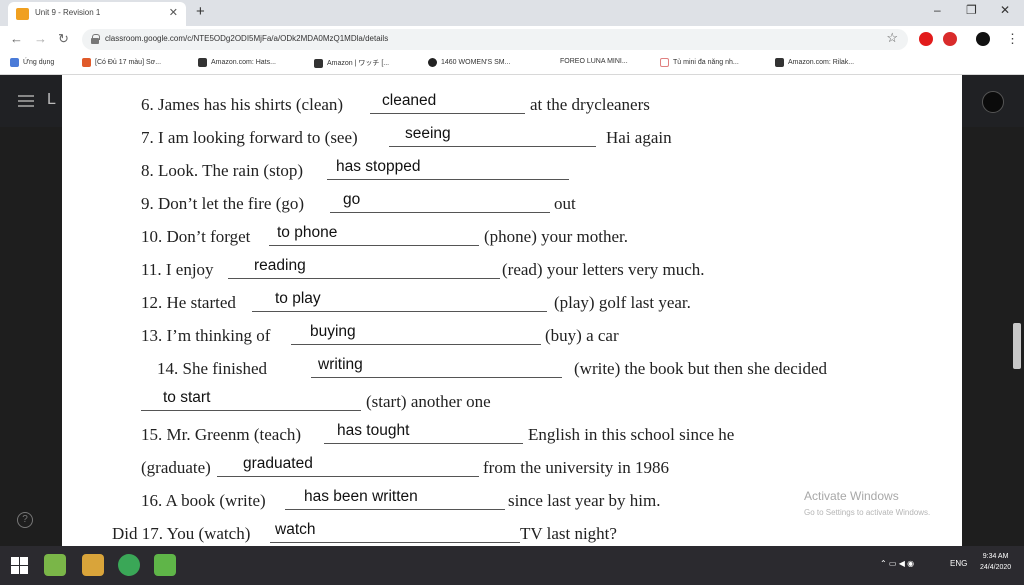  What do you see at coordinates (631, 434) in the screenshot?
I see `question-text-after: English in this school since he` at bounding box center [631, 434].